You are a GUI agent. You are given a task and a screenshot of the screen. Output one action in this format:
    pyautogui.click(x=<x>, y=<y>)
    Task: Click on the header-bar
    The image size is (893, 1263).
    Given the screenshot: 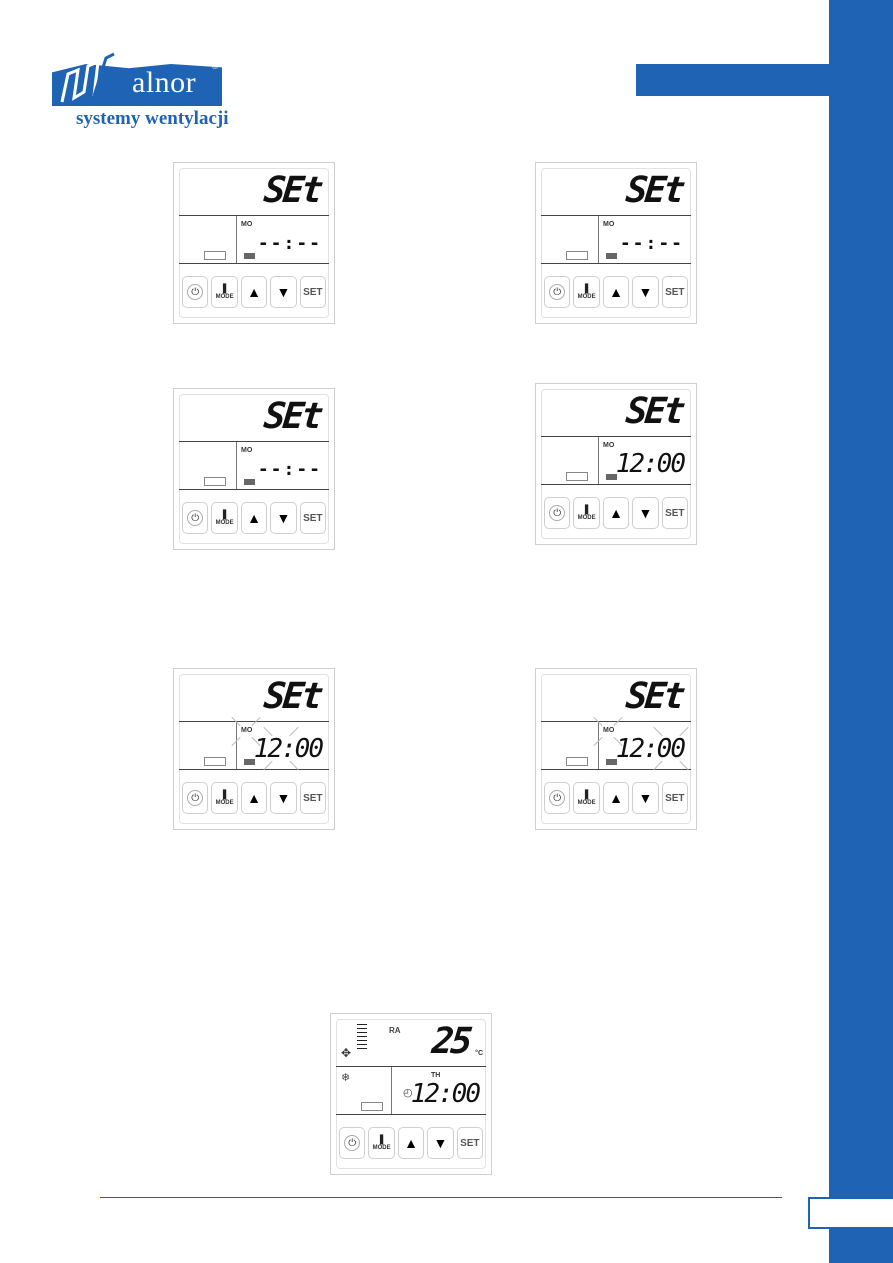 What is the action you would take?
    pyautogui.click(x=736, y=80)
    